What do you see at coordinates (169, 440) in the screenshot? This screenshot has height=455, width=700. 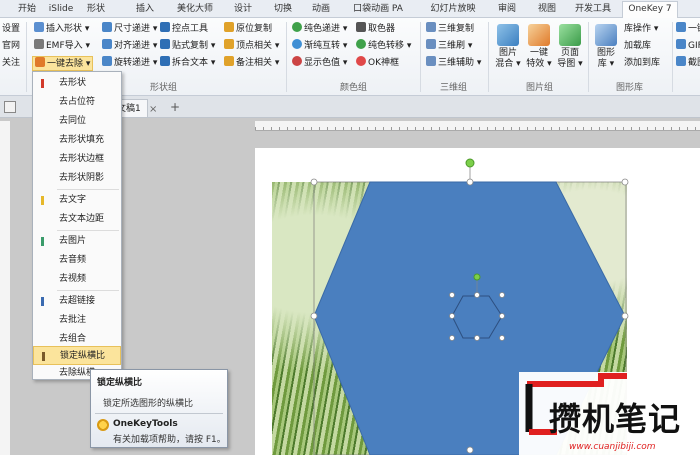 I see `tooltip-help-text: 有关加载项帮助，请按 F1。` at bounding box center [169, 440].